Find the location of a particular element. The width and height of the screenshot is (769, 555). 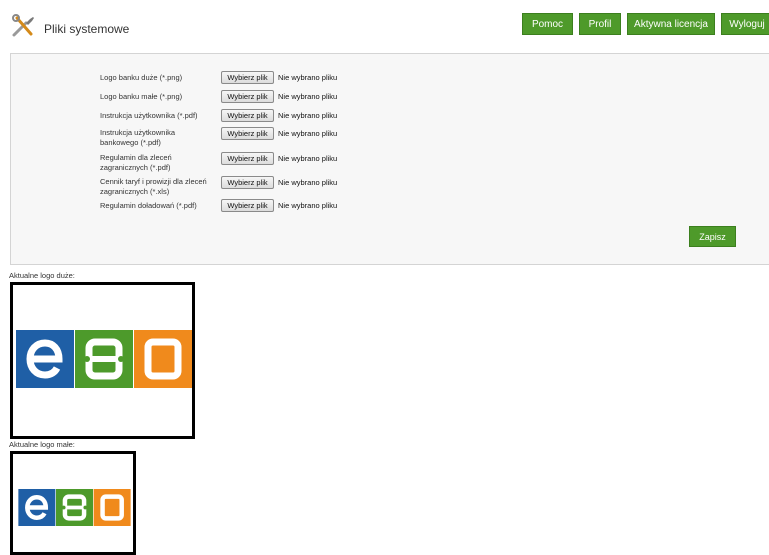

small-logo-preview is located at coordinates (73, 503).